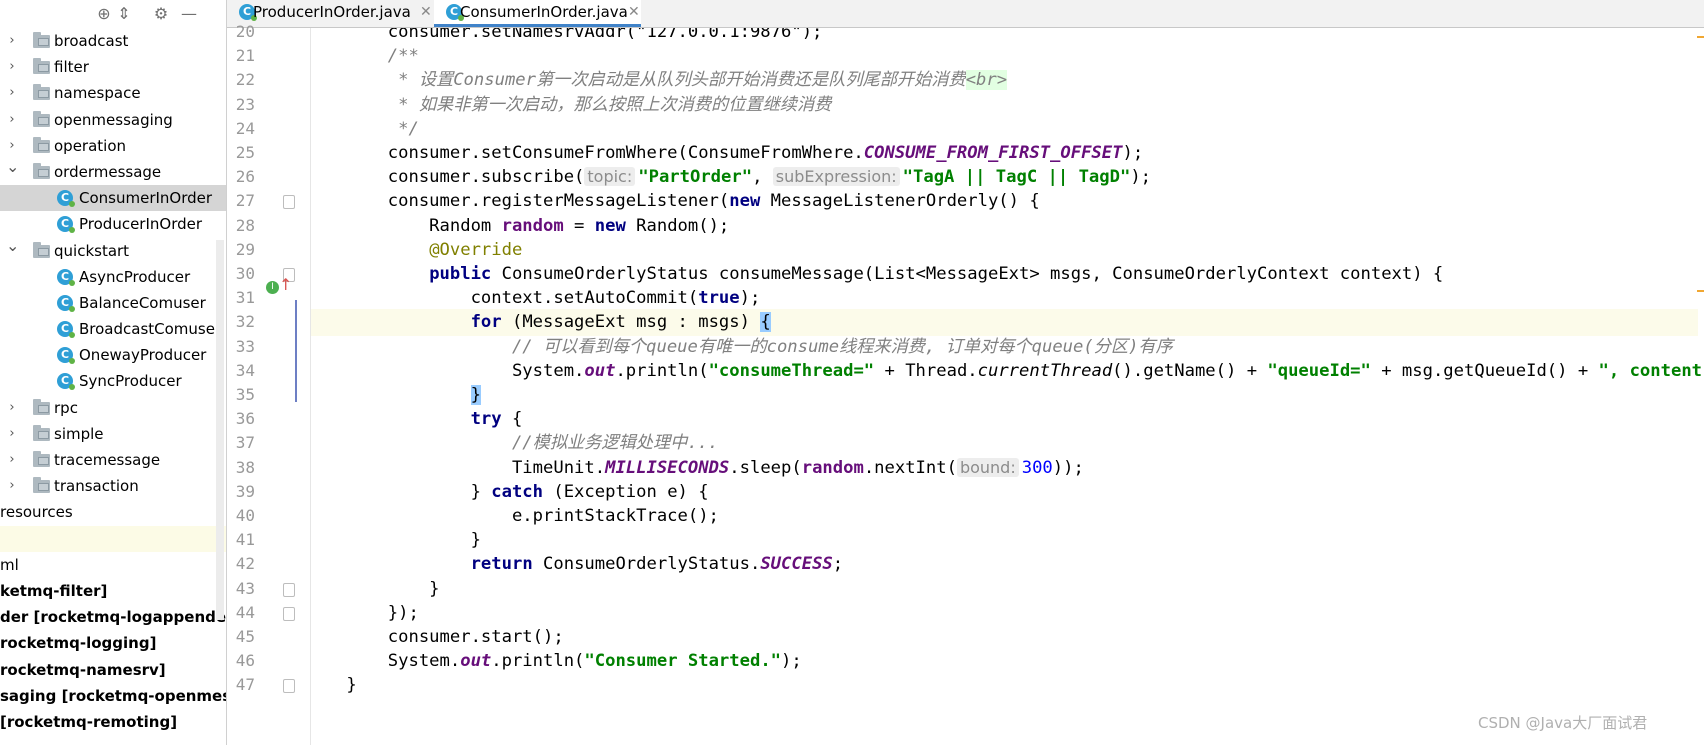 The image size is (1704, 745). What do you see at coordinates (1004, 589) in the screenshot?
I see `code-line-43: }` at bounding box center [1004, 589].